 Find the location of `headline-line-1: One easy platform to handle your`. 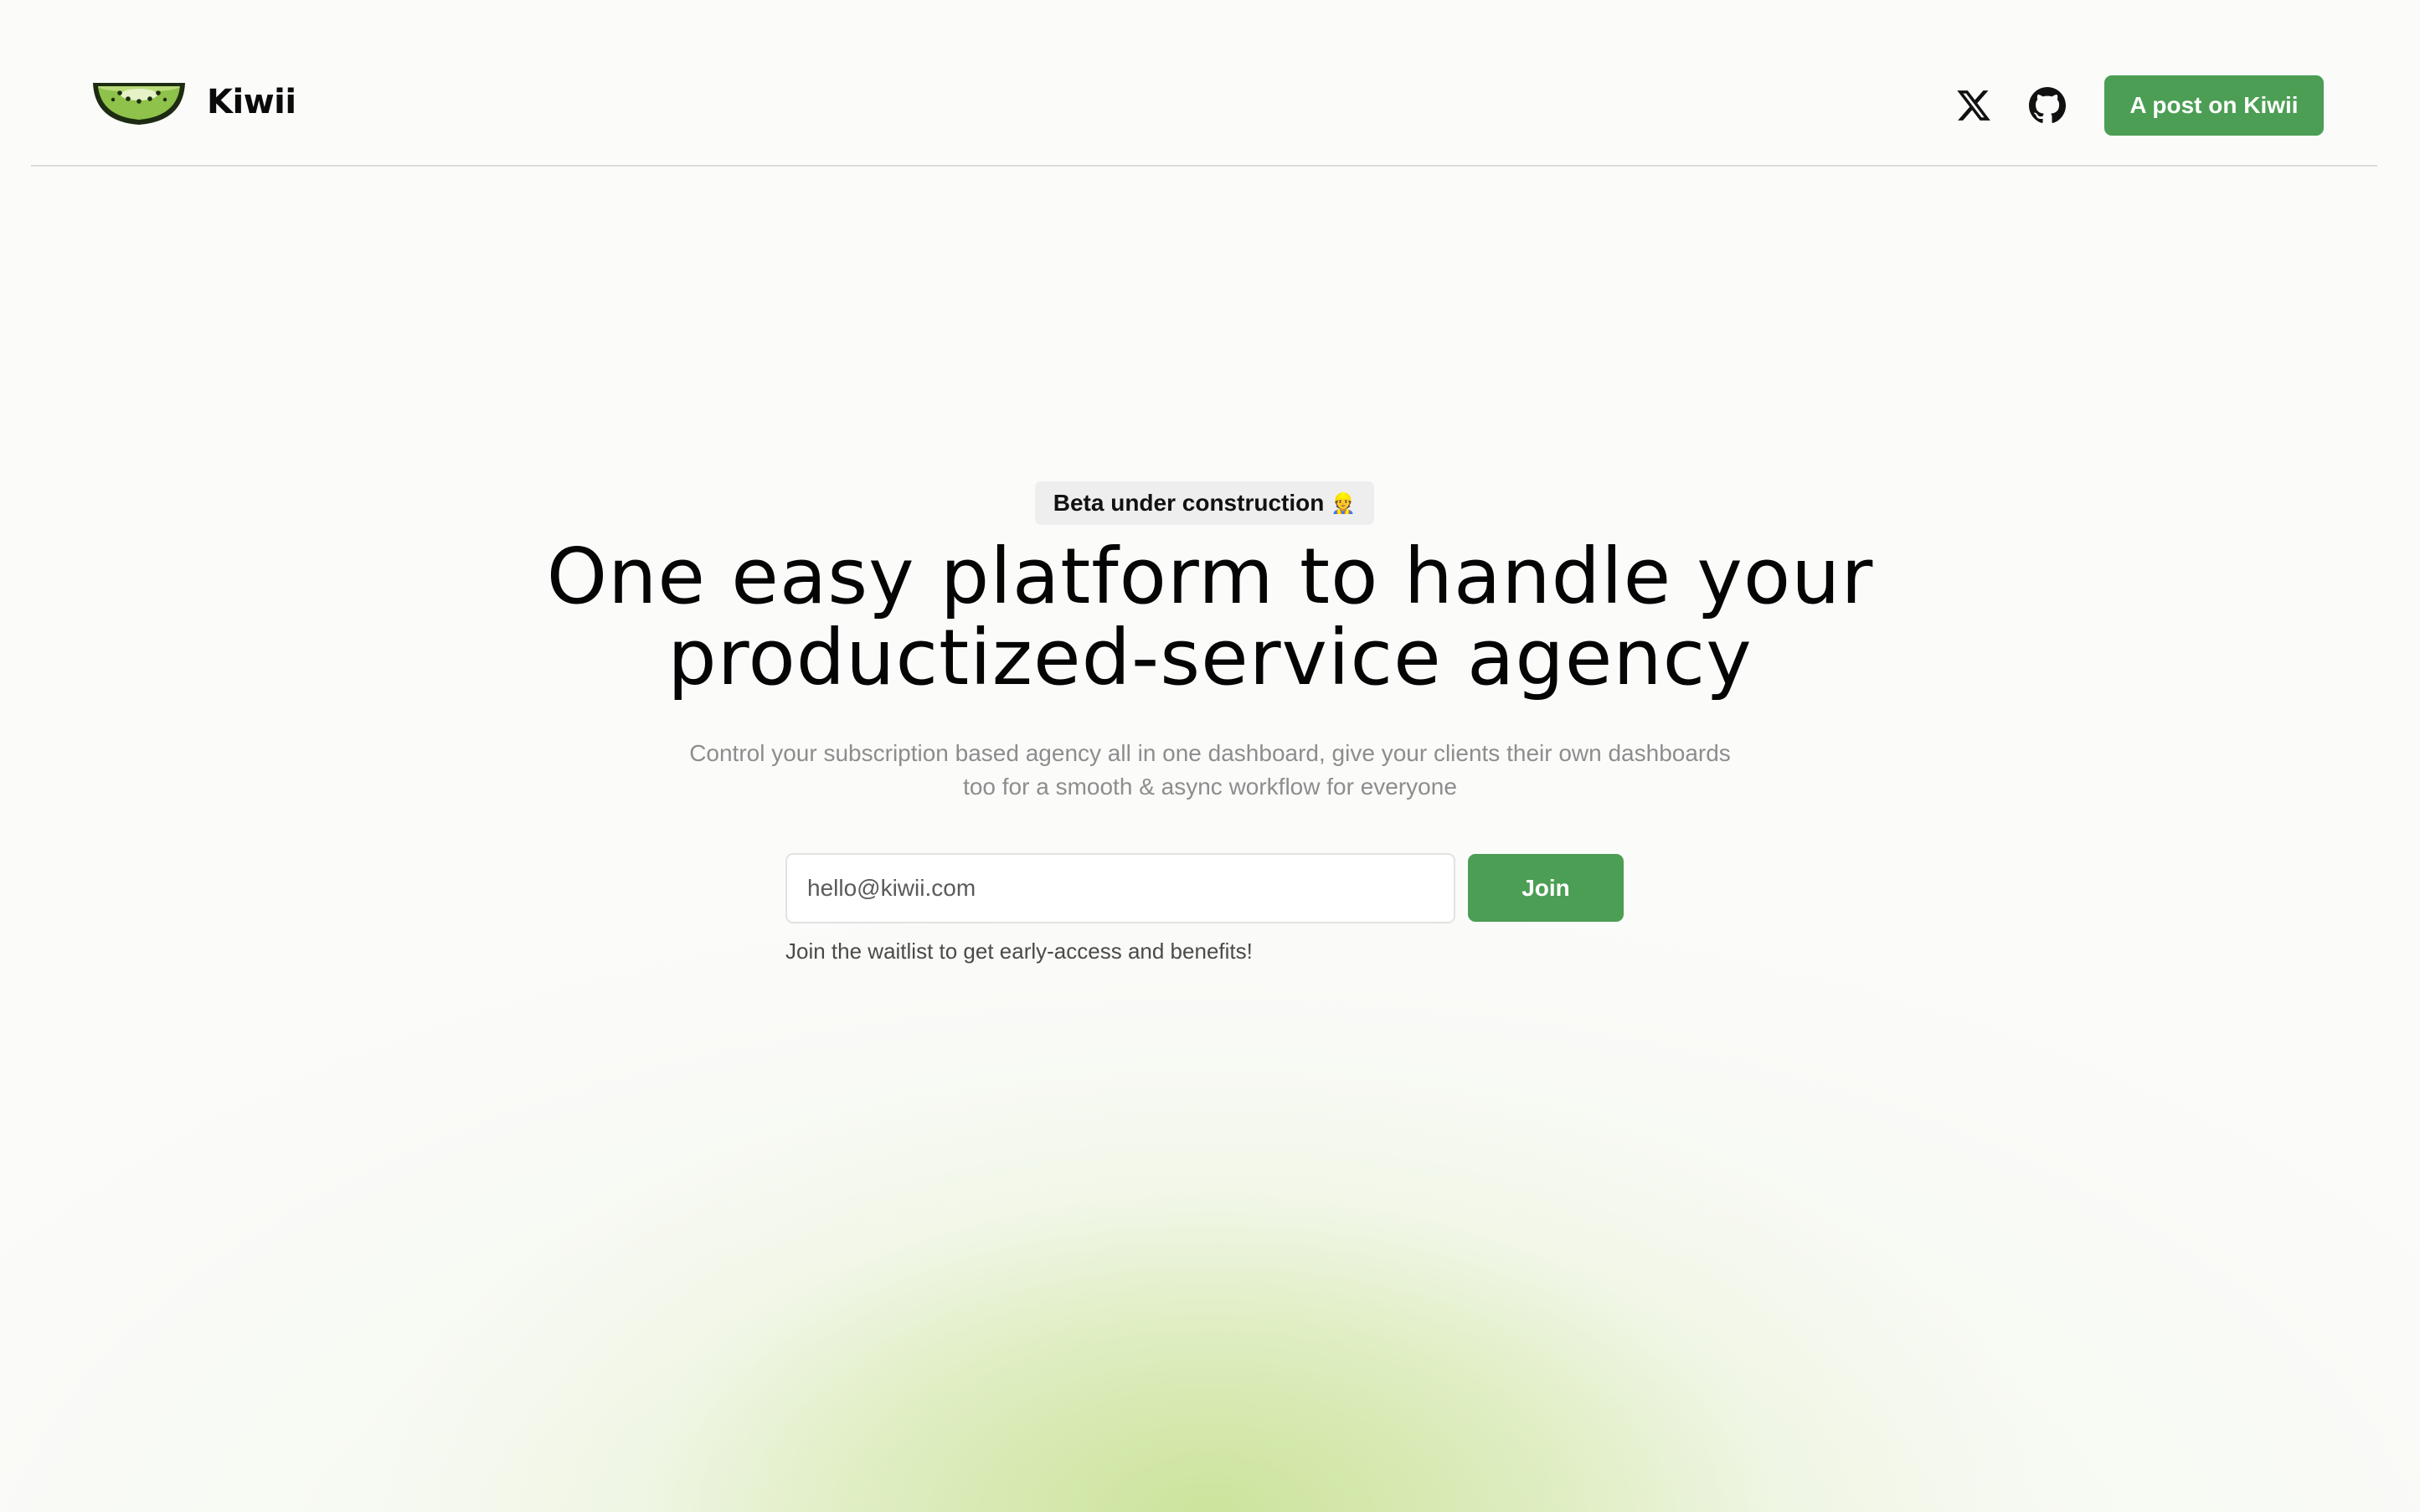

headline-line-1: One easy platform to handle your is located at coordinates (1210, 576).